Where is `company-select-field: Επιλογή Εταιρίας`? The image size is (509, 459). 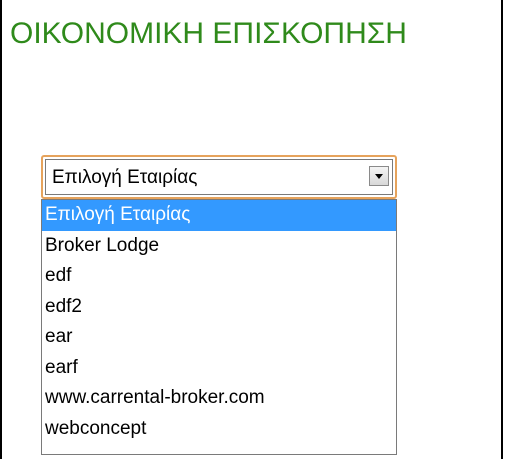
company-select-field: Επιλογή Εταιρίας is located at coordinates (219, 177).